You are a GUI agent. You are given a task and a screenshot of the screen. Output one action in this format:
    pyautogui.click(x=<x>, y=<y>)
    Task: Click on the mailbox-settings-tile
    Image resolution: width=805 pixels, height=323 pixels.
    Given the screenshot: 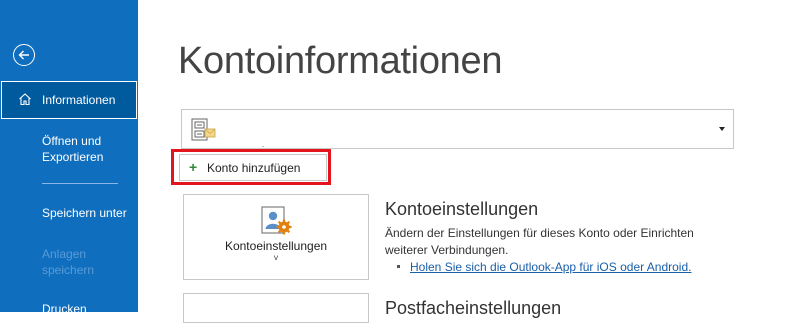 What is the action you would take?
    pyautogui.click(x=276, y=308)
    